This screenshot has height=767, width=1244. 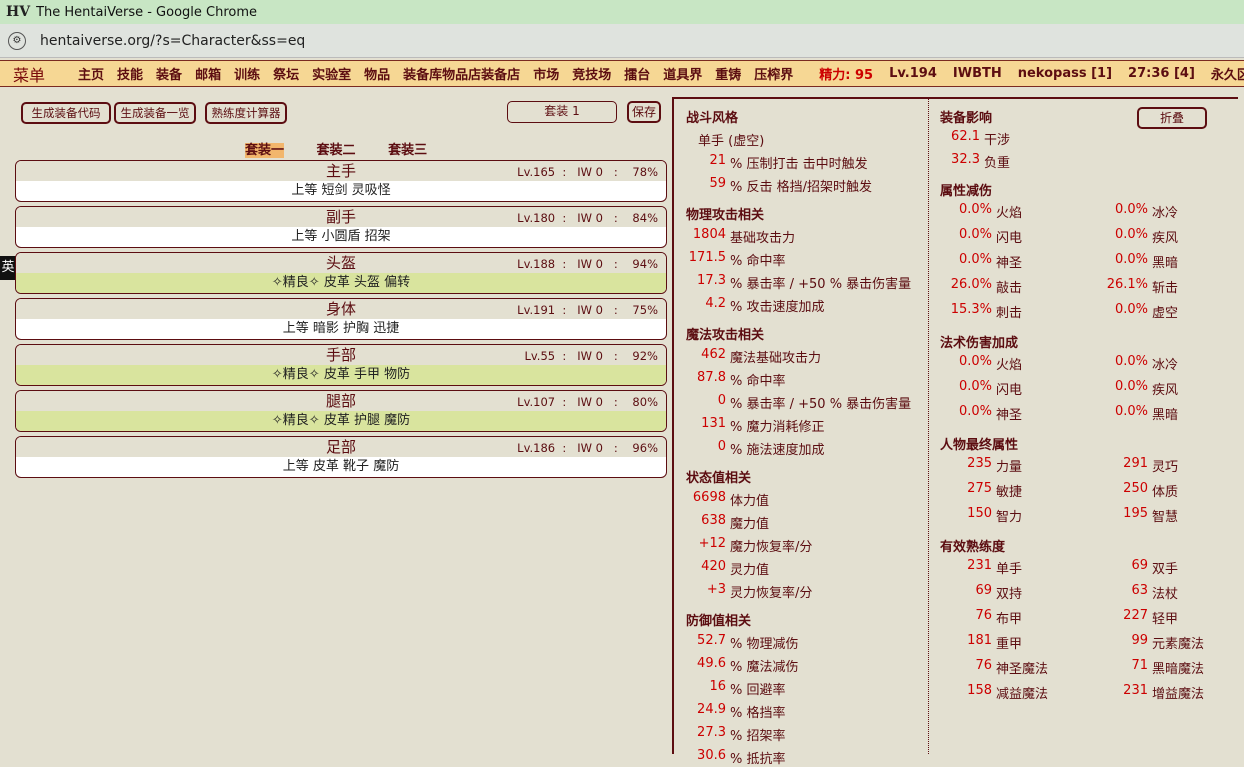 What do you see at coordinates (169, 73) in the screenshot?
I see `menu-item-equipment: 装备` at bounding box center [169, 73].